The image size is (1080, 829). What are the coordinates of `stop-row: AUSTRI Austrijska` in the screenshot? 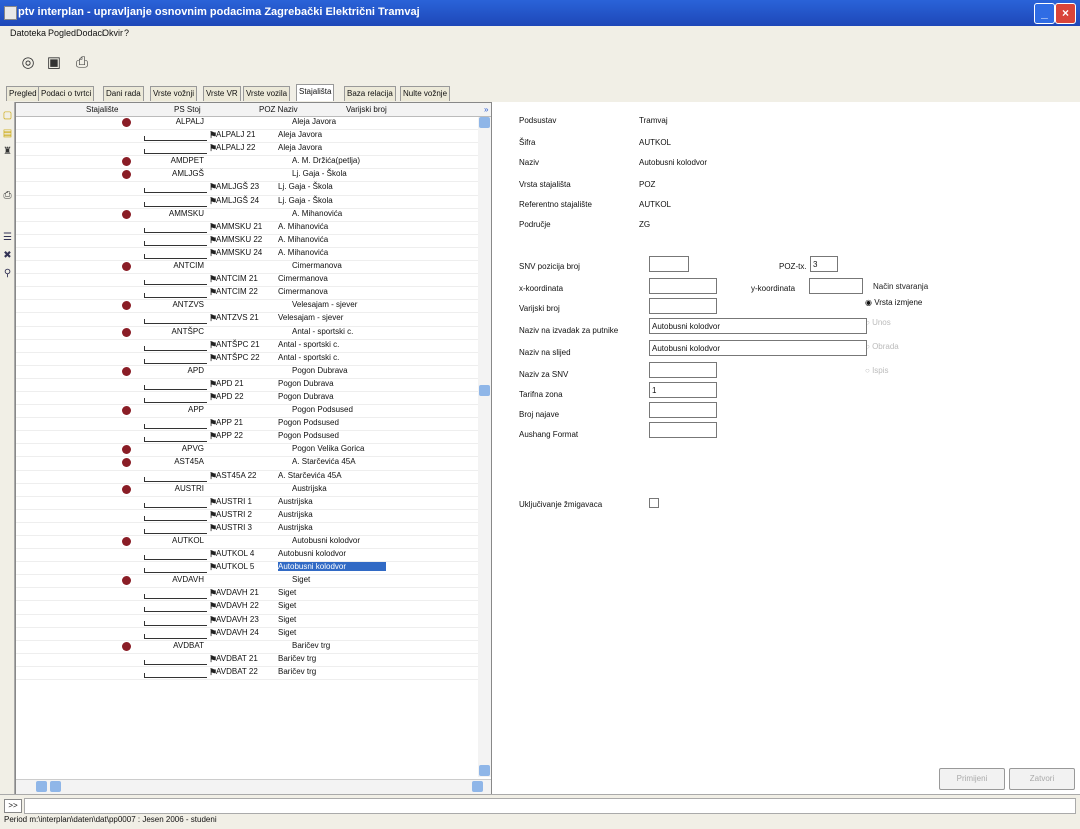 It's located at (247, 490).